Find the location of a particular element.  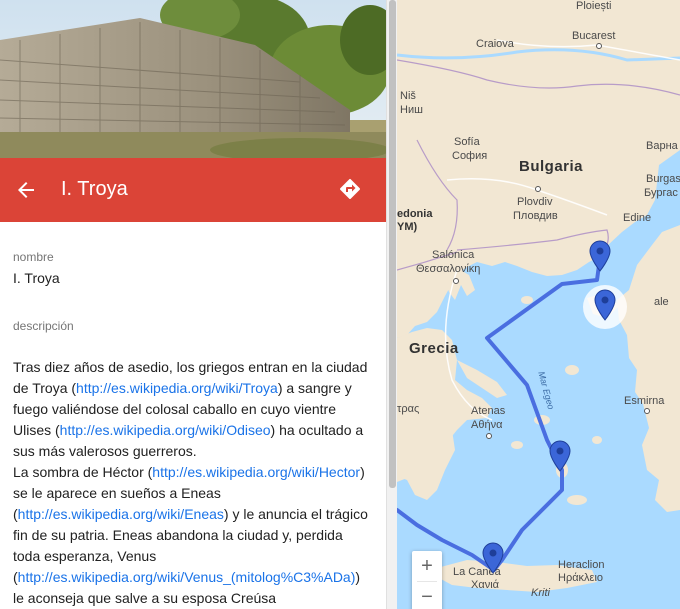

zoom-out-button: − is located at coordinates (427, 595).